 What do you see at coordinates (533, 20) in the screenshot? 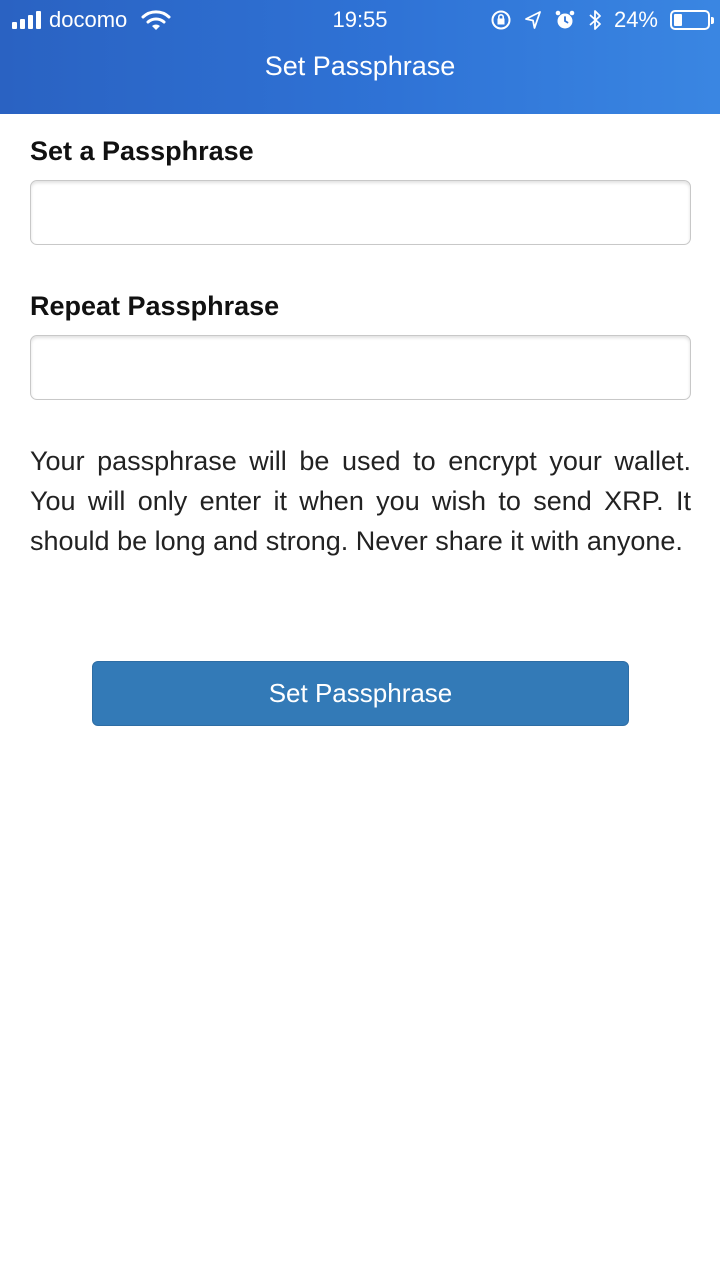
I see `location-icon` at bounding box center [533, 20].